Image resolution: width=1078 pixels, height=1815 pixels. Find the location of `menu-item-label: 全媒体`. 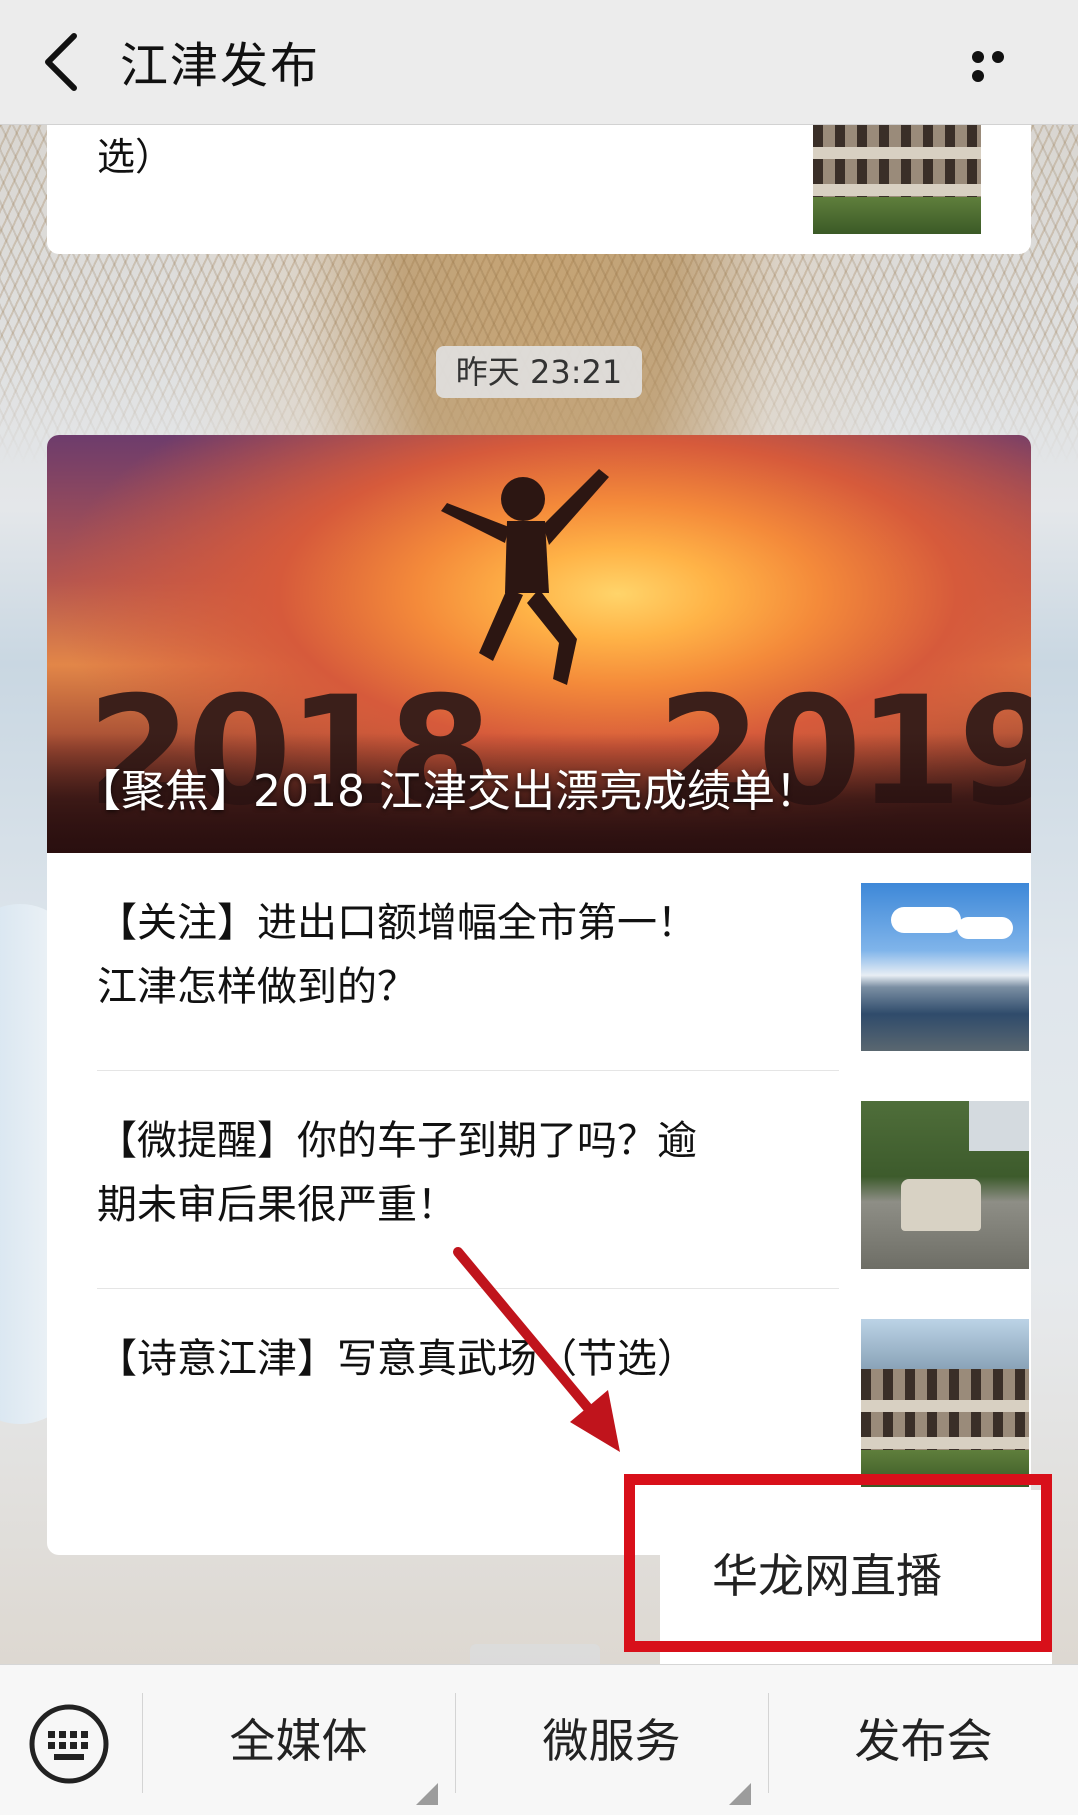

menu-item-label: 全媒体 is located at coordinates (298, 1741).